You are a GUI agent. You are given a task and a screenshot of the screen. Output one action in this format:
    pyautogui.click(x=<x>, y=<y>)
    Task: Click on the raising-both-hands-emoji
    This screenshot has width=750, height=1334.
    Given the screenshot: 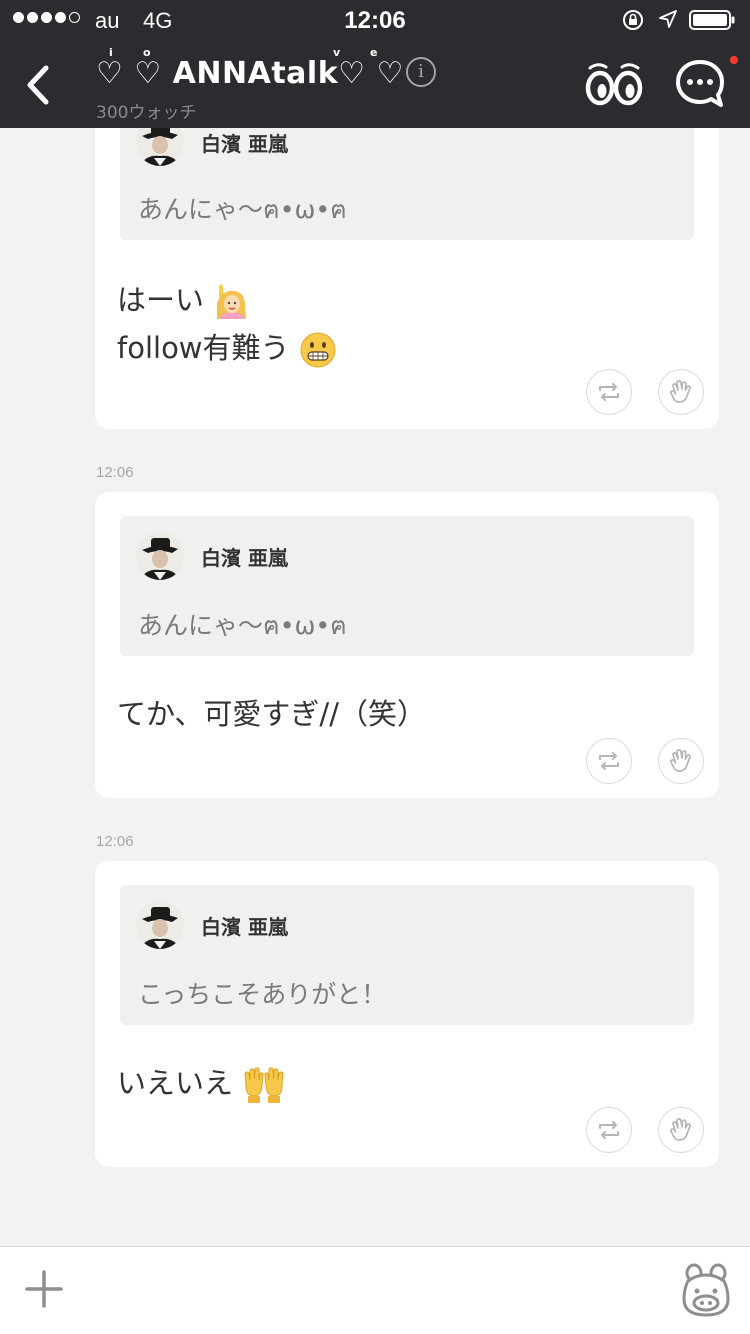 What is the action you would take?
    pyautogui.click(x=264, y=1085)
    